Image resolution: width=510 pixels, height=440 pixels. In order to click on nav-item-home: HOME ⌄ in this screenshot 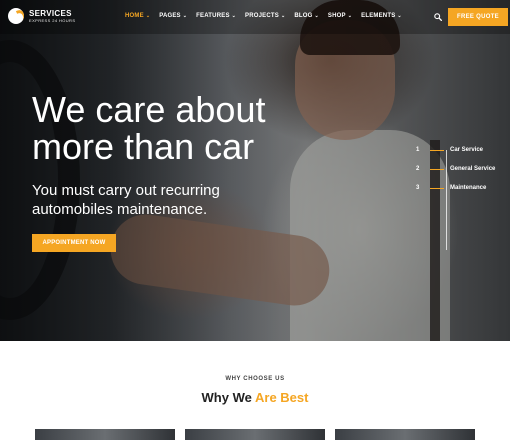, I will do `click(137, 16)`.